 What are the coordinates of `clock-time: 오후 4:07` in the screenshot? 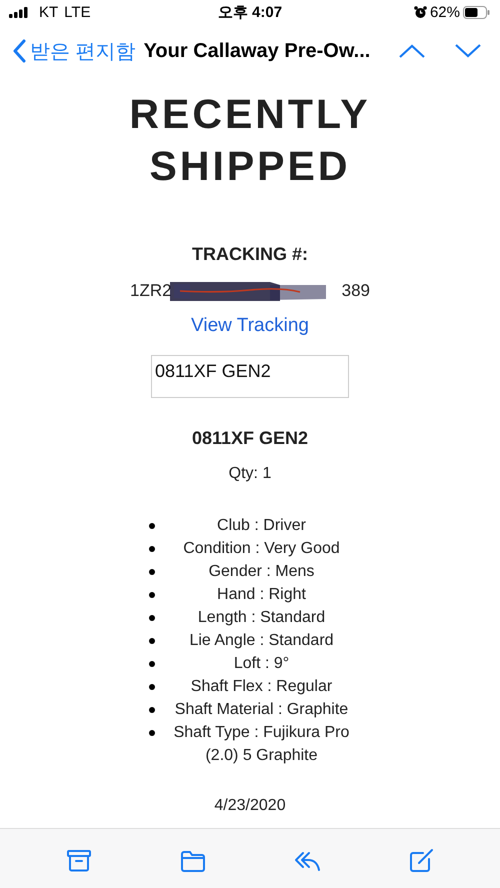 It's located at (250, 12).